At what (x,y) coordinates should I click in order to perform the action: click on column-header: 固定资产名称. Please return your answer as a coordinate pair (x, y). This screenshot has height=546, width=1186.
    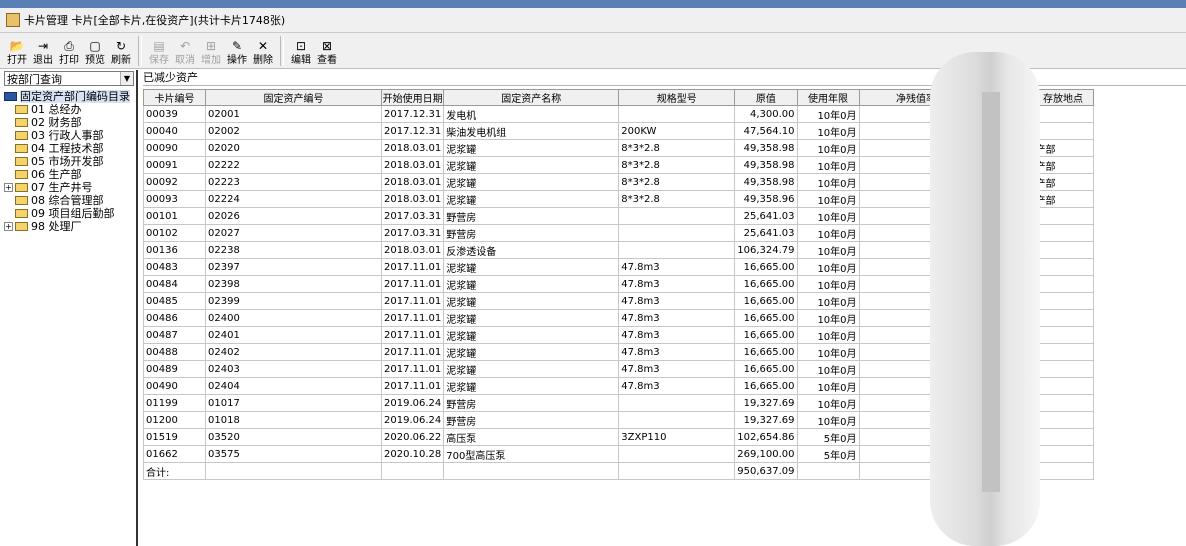
    Looking at the image, I should click on (531, 97).